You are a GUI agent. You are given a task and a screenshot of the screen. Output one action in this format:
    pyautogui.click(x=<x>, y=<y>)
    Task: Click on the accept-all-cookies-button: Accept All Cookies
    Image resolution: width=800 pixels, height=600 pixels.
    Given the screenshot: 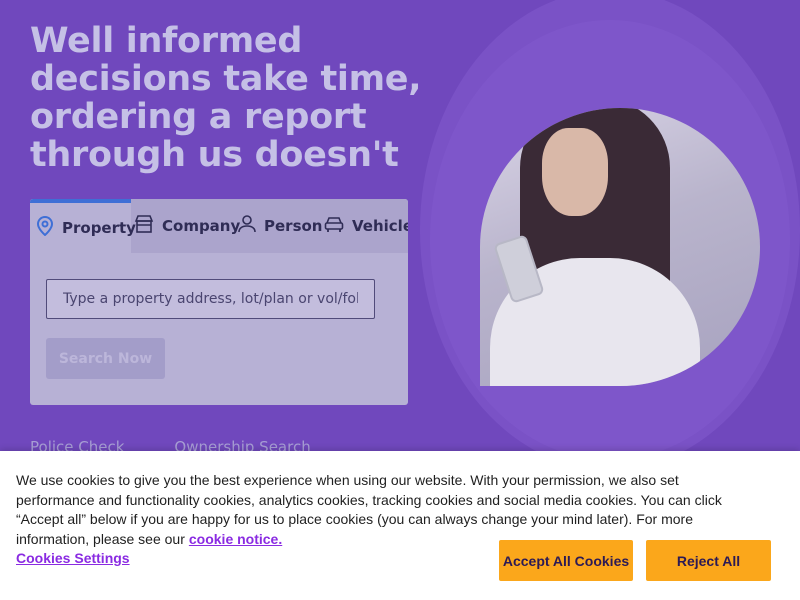 What is the action you would take?
    pyautogui.click(x=566, y=560)
    